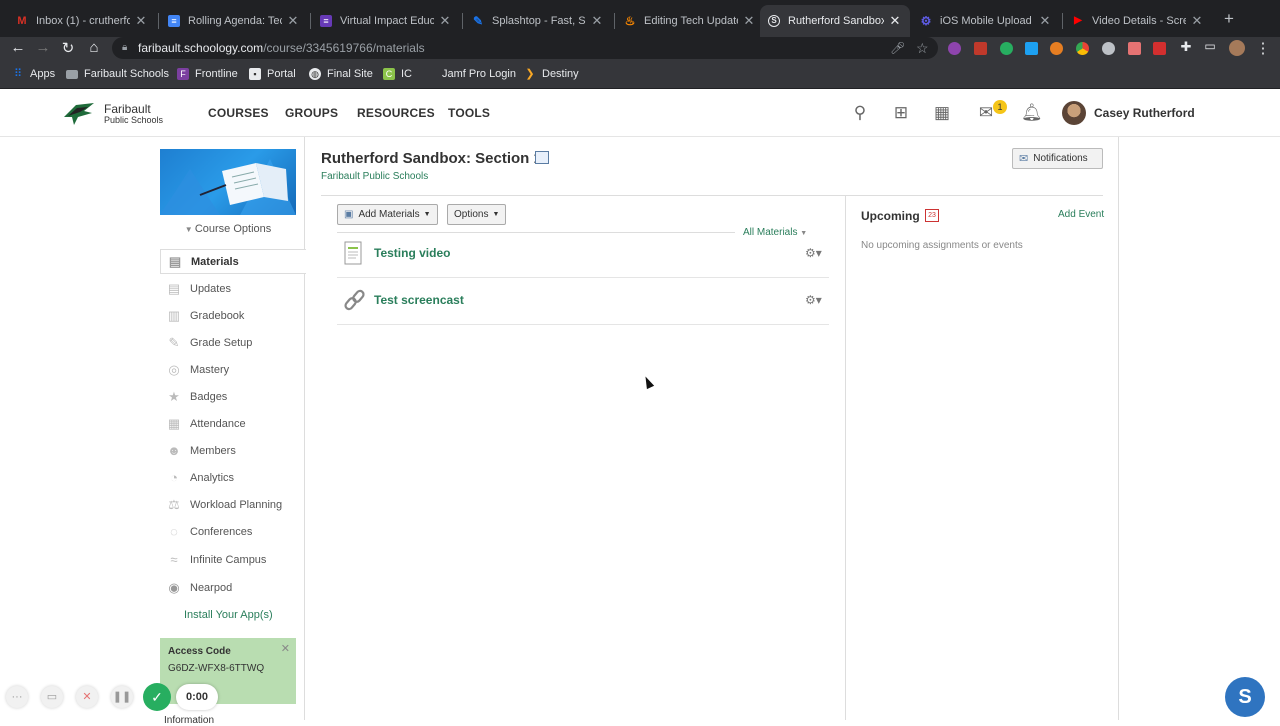 Image resolution: width=1280 pixels, height=726 pixels. Describe the element at coordinates (1074, 113) in the screenshot. I see `avatar` at that location.